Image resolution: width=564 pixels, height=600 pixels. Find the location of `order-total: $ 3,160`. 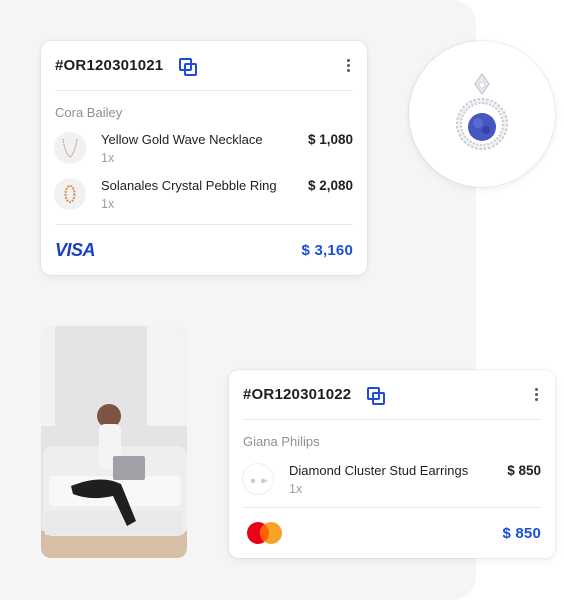

order-total: $ 3,160 is located at coordinates (327, 250).